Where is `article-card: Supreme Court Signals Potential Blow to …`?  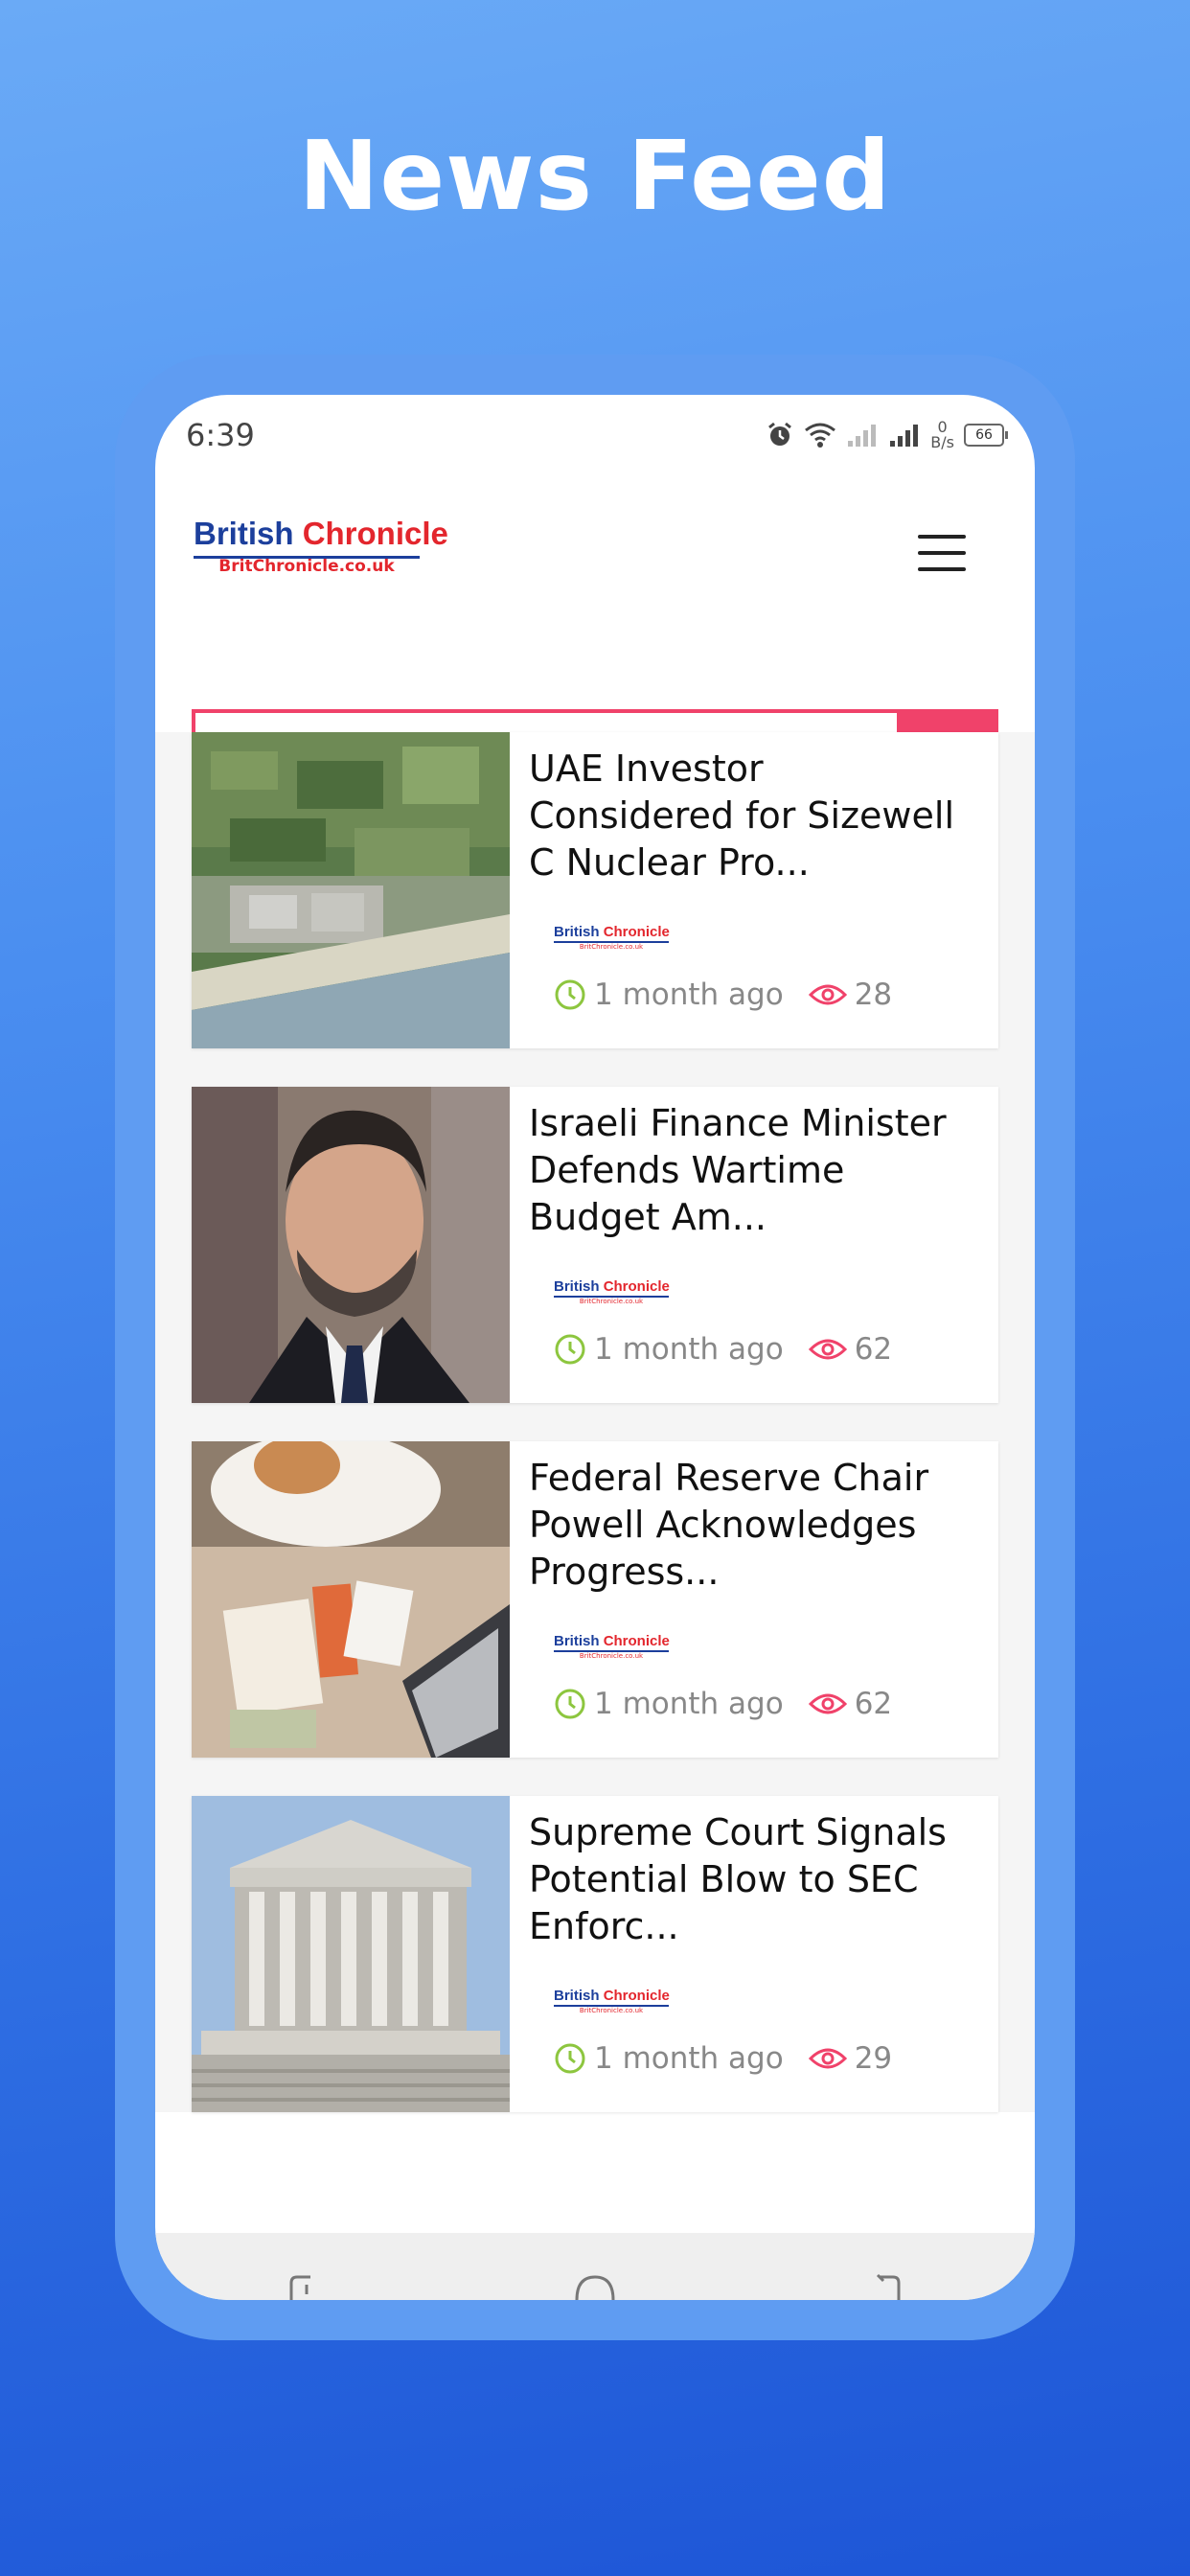
article-card: Supreme Court Signals Potential Blow to … is located at coordinates (595, 1954).